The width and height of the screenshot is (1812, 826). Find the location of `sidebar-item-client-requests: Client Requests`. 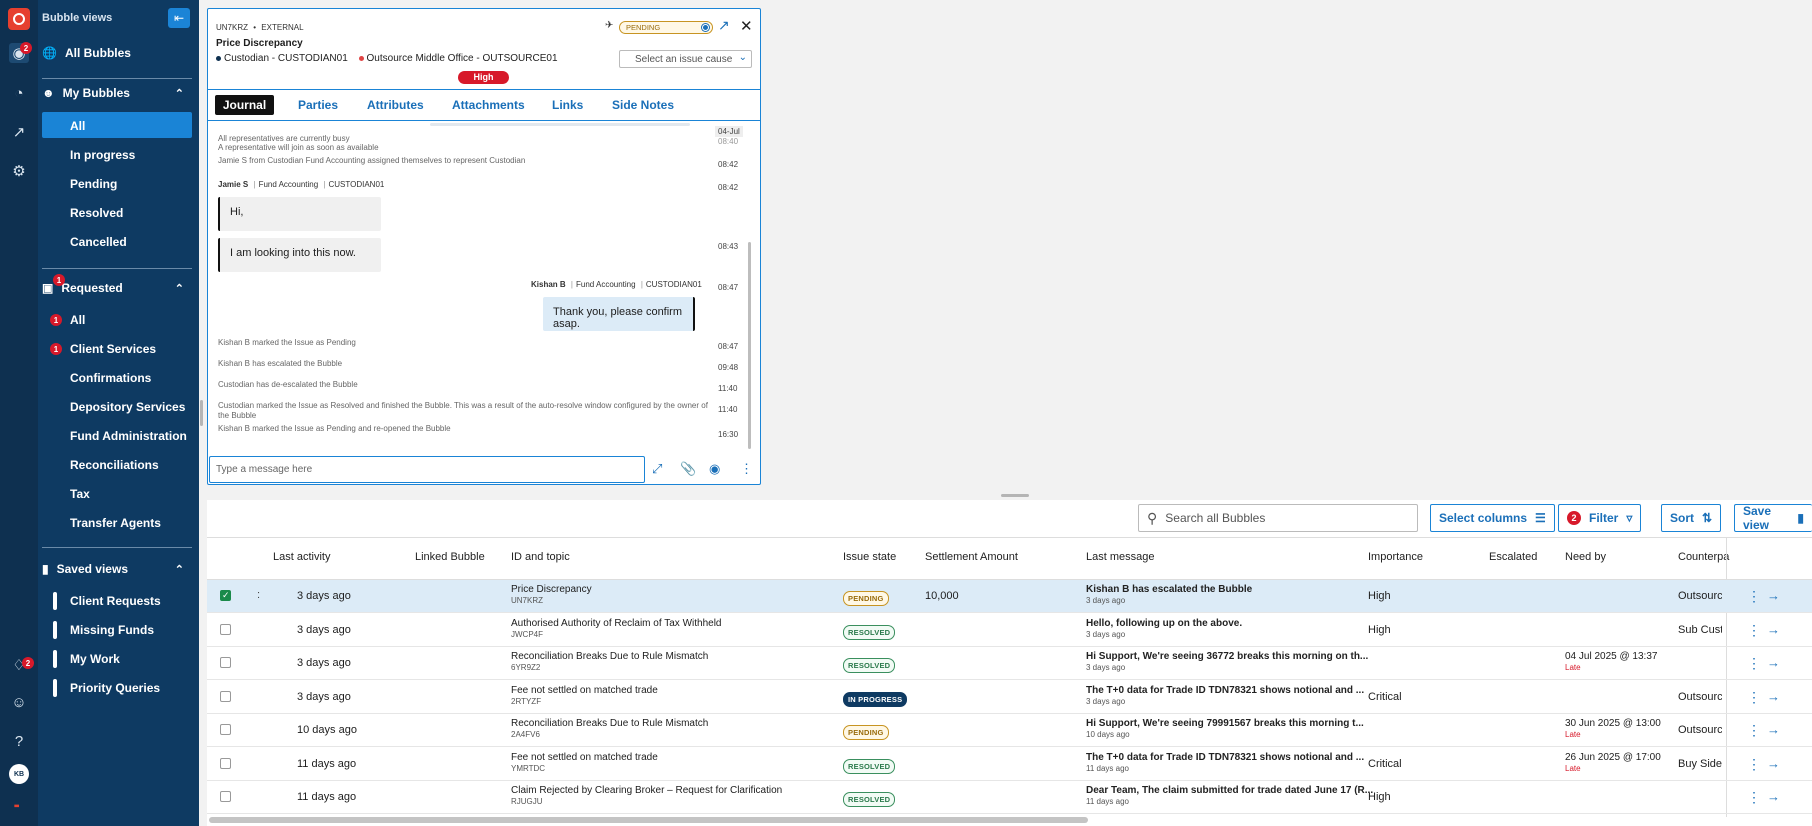

sidebar-item-client-requests: Client Requests is located at coordinates (115, 601).